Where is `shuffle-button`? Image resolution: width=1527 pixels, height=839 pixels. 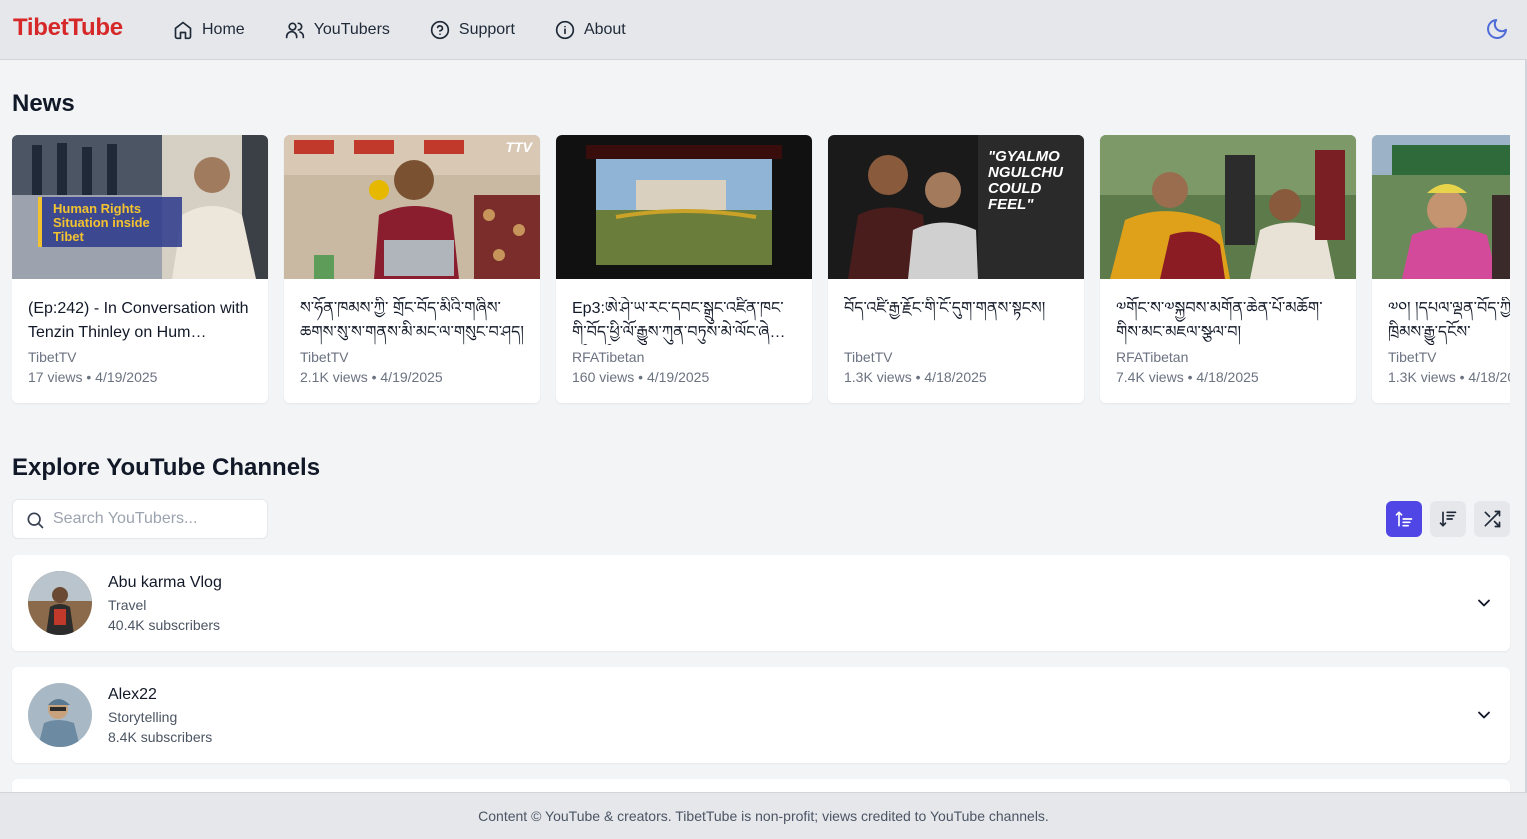
shuffle-button is located at coordinates (1492, 519).